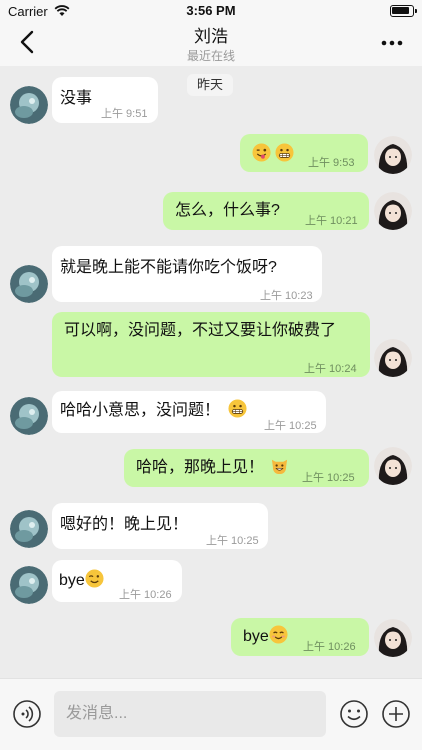  I want to click on message-text: 可以啊，没问题，不过又要让你破费了, so click(200, 330).